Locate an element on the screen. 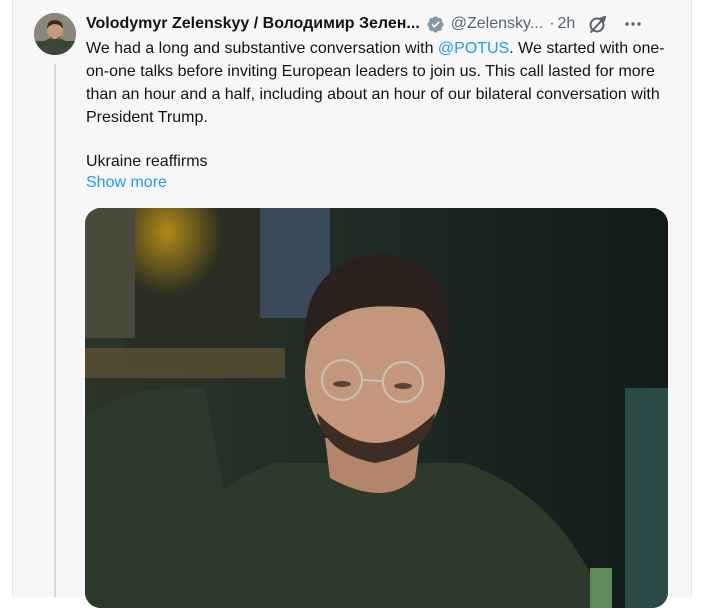 Image resolution: width=710 pixels, height=608 pixels. tweet-paragraph-2: Ukraine reaffirms is located at coordinates (147, 161).